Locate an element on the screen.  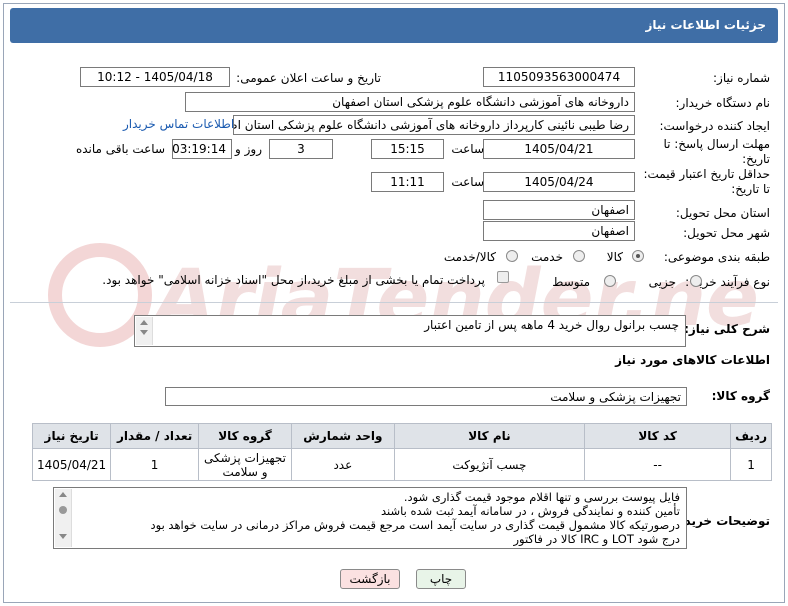
cell-row: 1 is located at coordinates (751, 464).